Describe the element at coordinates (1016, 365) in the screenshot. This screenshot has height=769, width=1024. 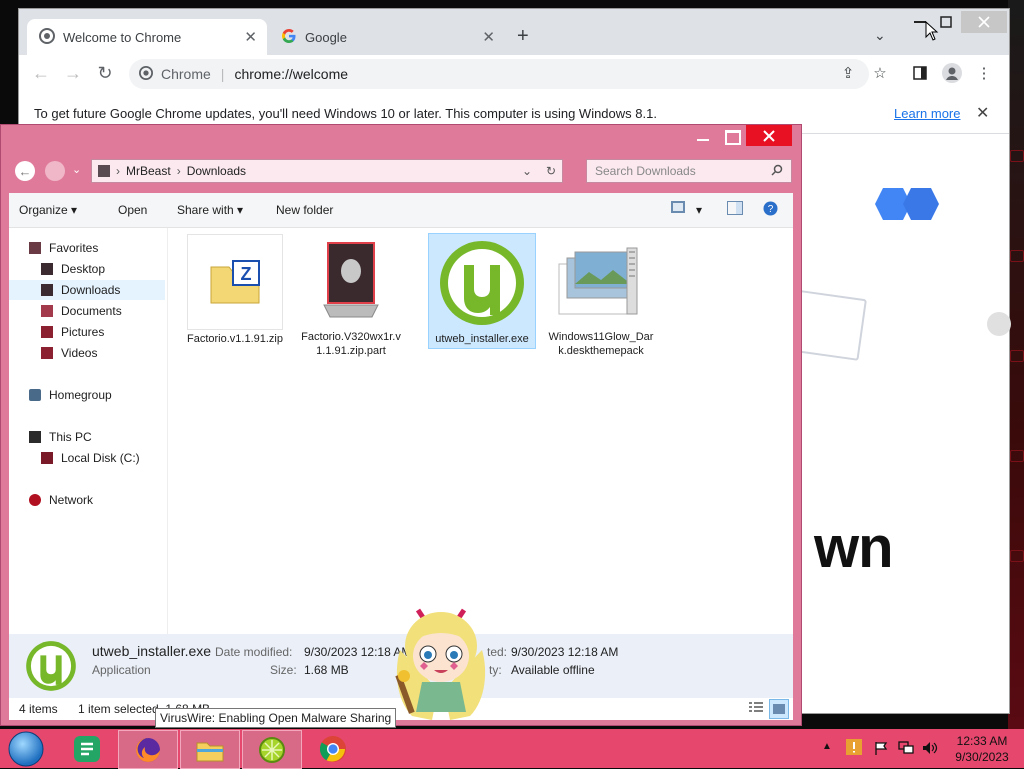
I see `desktop-background` at that location.